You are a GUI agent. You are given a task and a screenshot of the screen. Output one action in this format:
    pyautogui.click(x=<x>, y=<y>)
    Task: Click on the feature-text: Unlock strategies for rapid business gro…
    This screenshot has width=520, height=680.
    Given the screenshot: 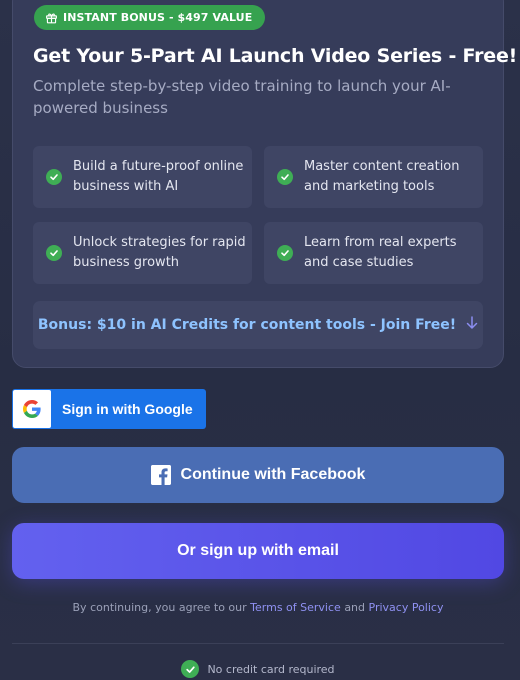 What is the action you would take?
    pyautogui.click(x=159, y=252)
    